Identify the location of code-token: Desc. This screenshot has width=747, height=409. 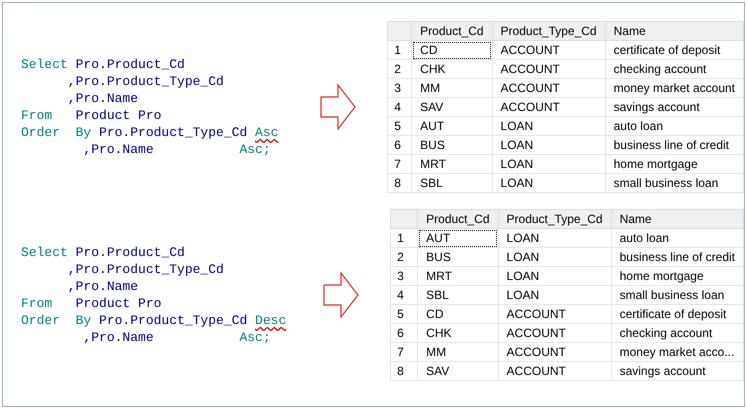
(270, 320).